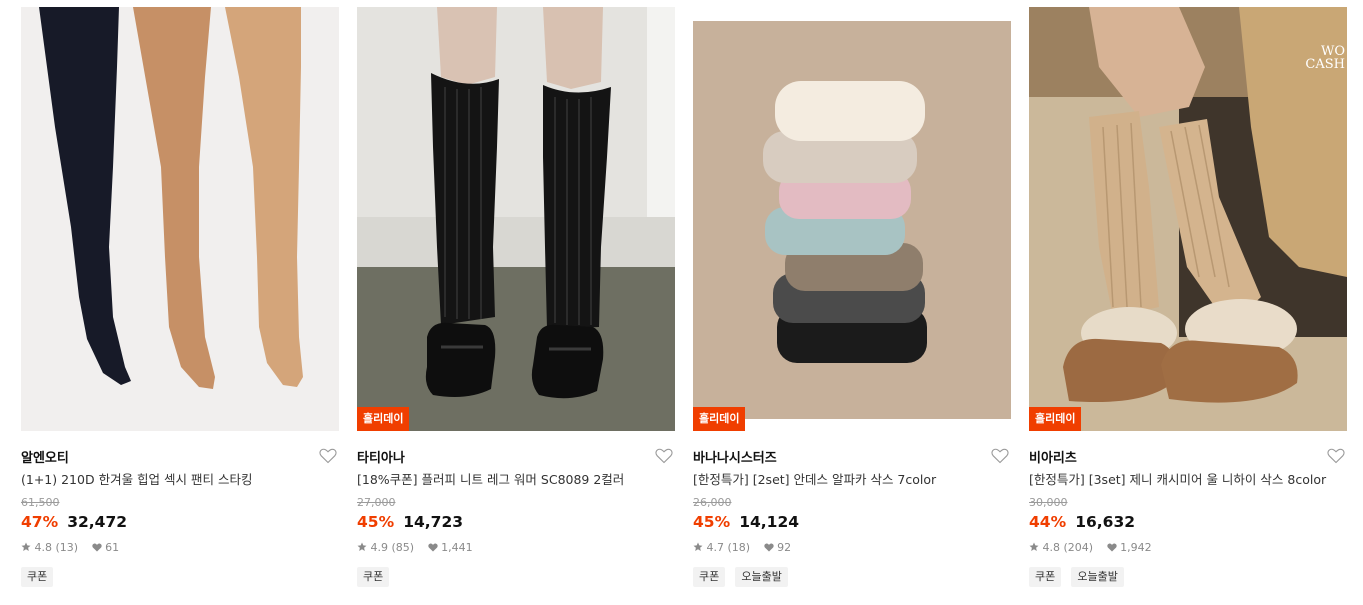 This screenshot has height=605, width=1363. I want to click on brand-row: 알엔오티, so click(180, 456).